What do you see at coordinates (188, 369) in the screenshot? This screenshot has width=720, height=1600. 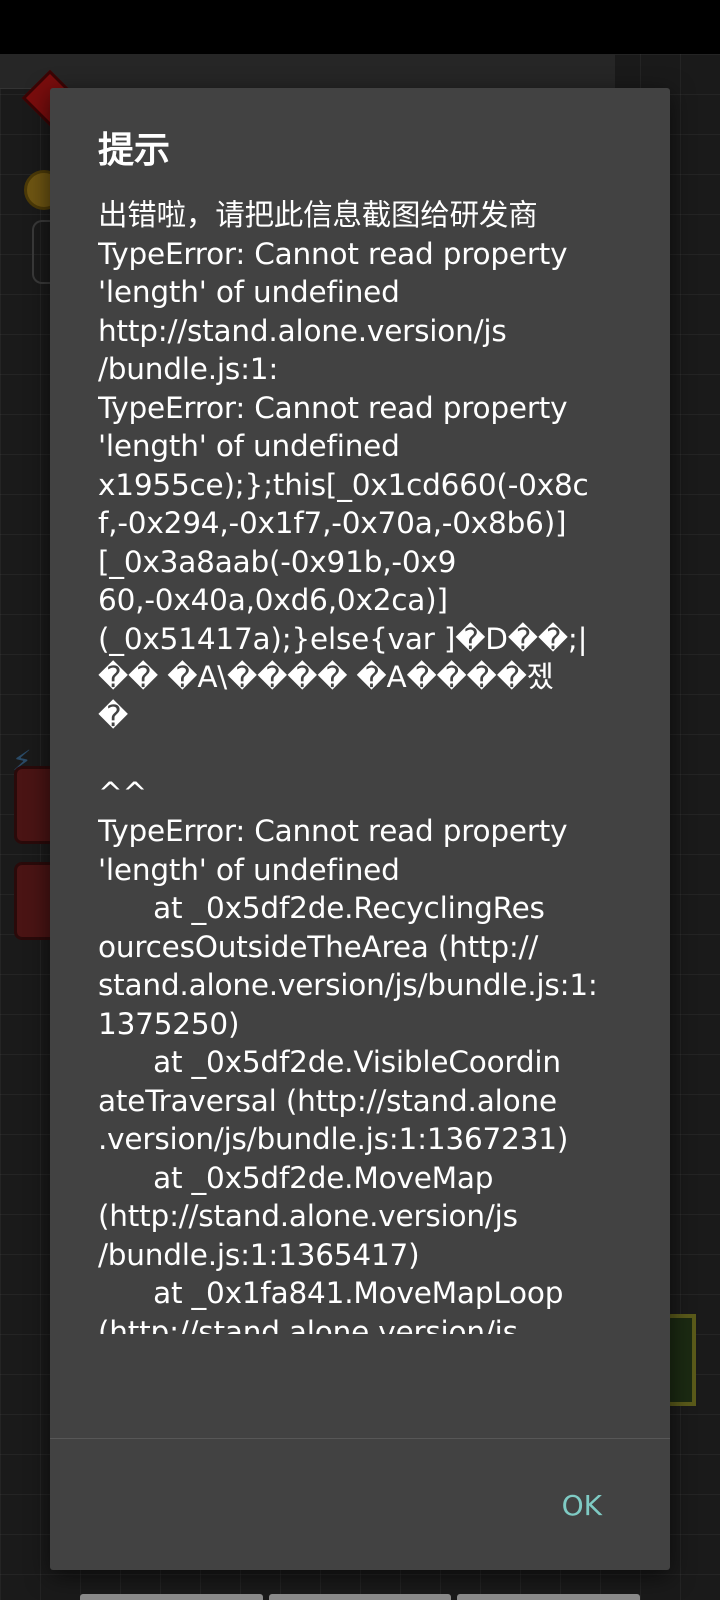 I see `message-line: /bundle.js:1:` at bounding box center [188, 369].